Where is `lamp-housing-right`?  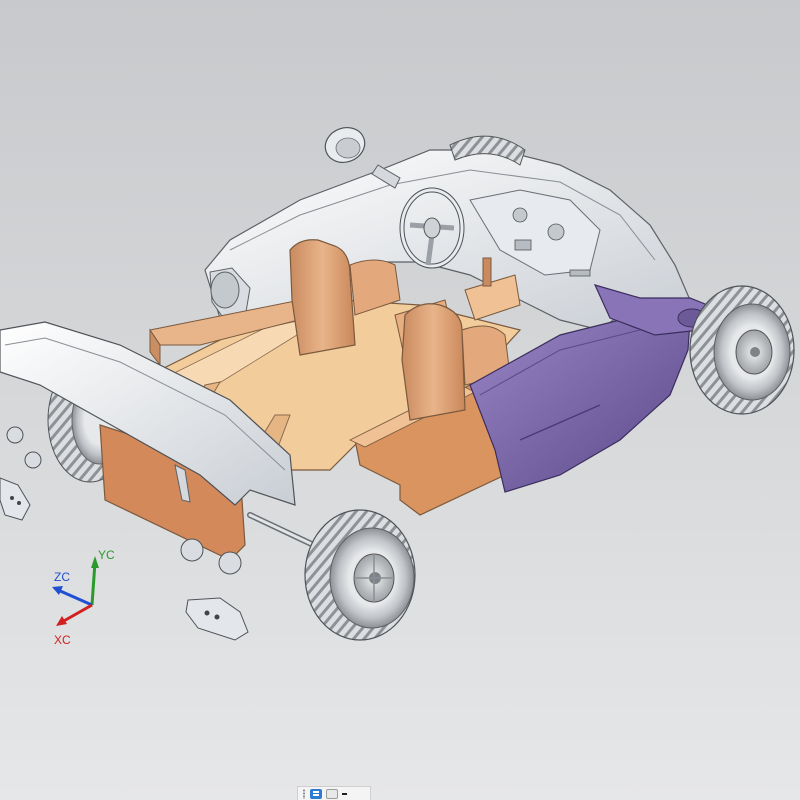
lamp-housing-right is located at coordinates (217, 619).